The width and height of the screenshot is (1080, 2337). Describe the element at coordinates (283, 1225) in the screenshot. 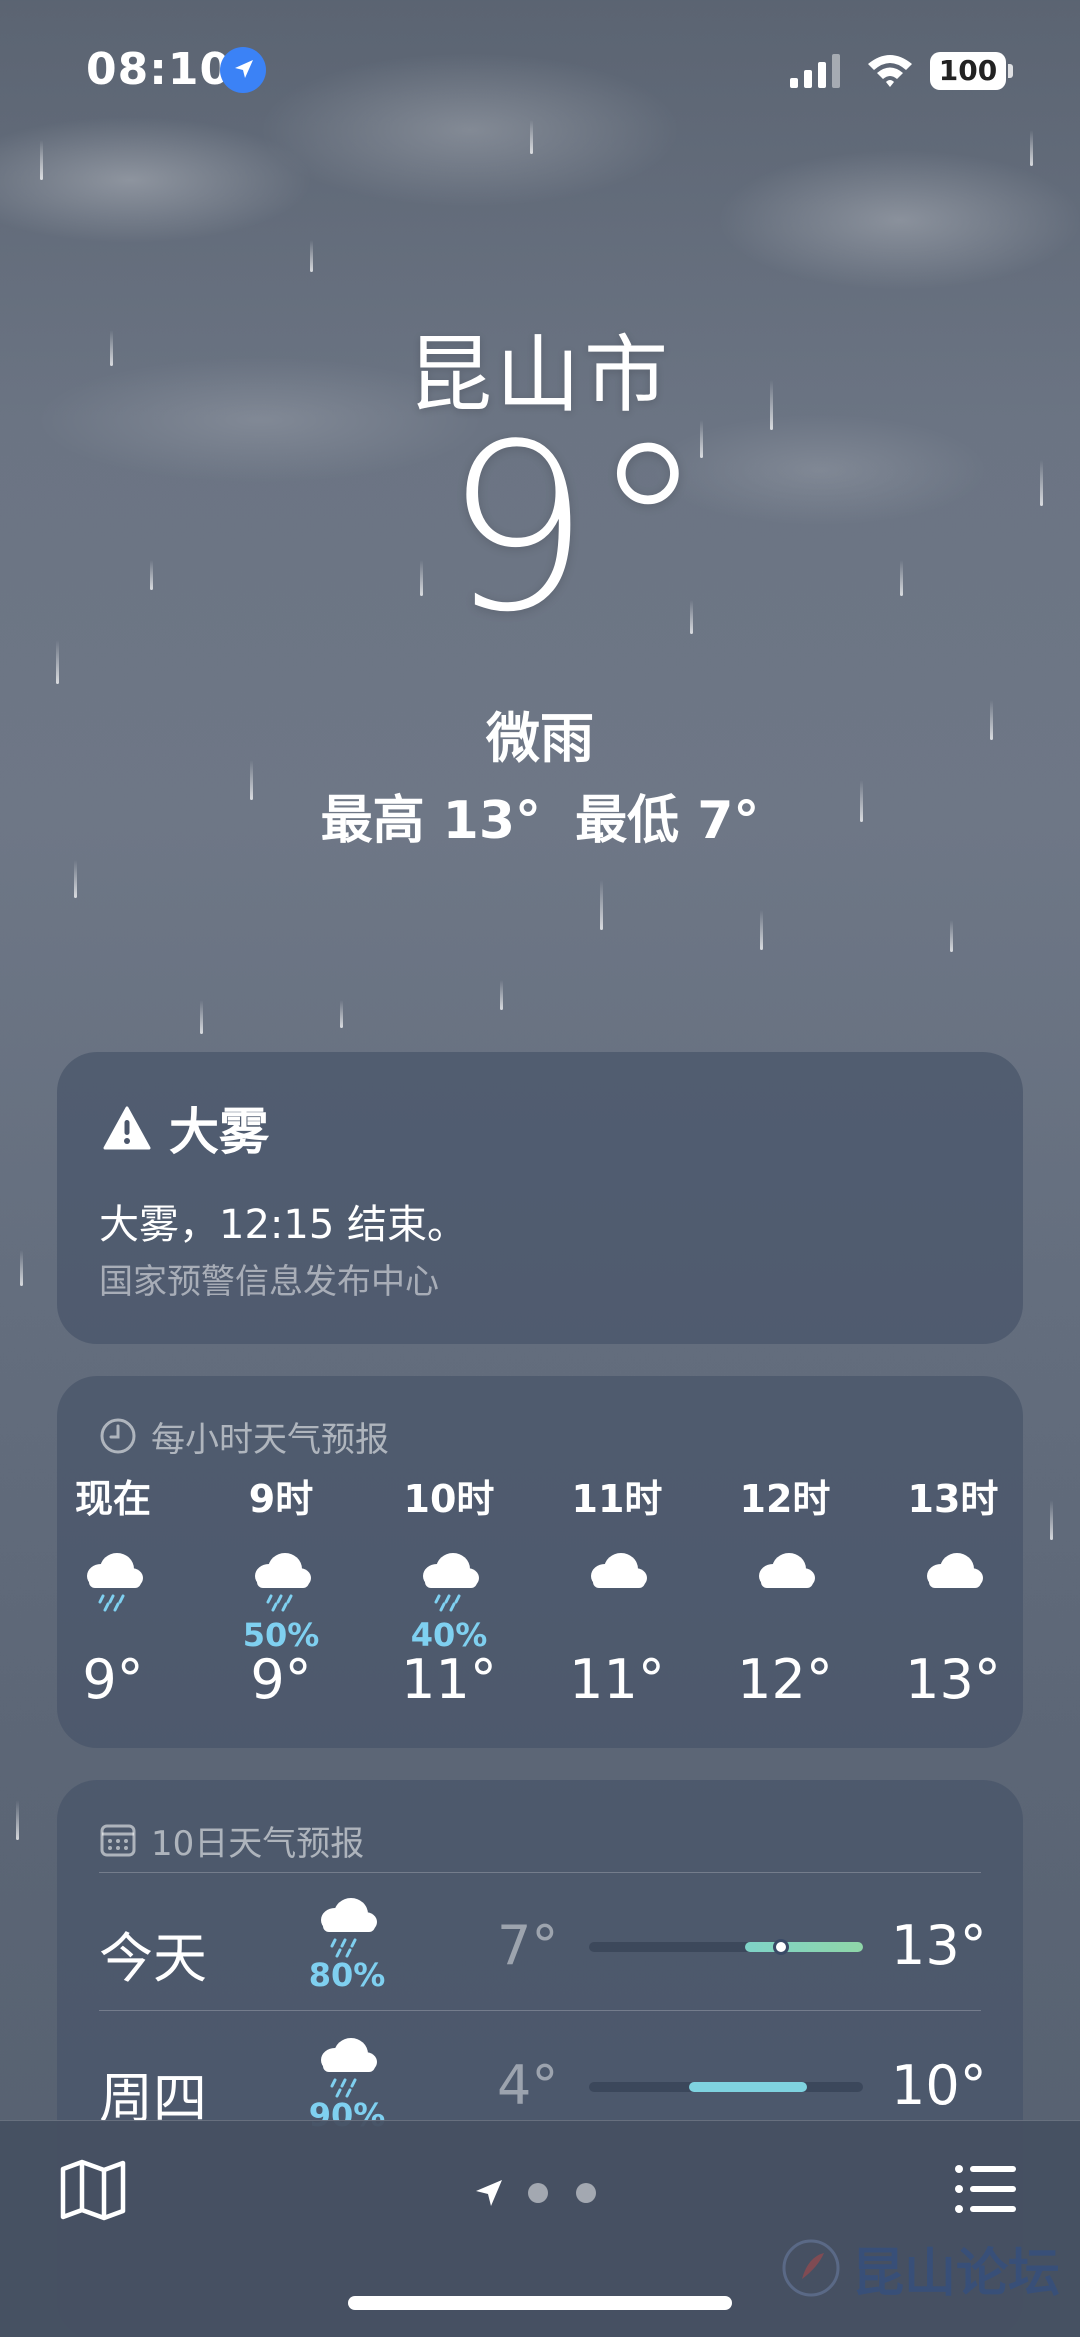

I see `alert-text: 大雾，12:15 结束。` at that location.